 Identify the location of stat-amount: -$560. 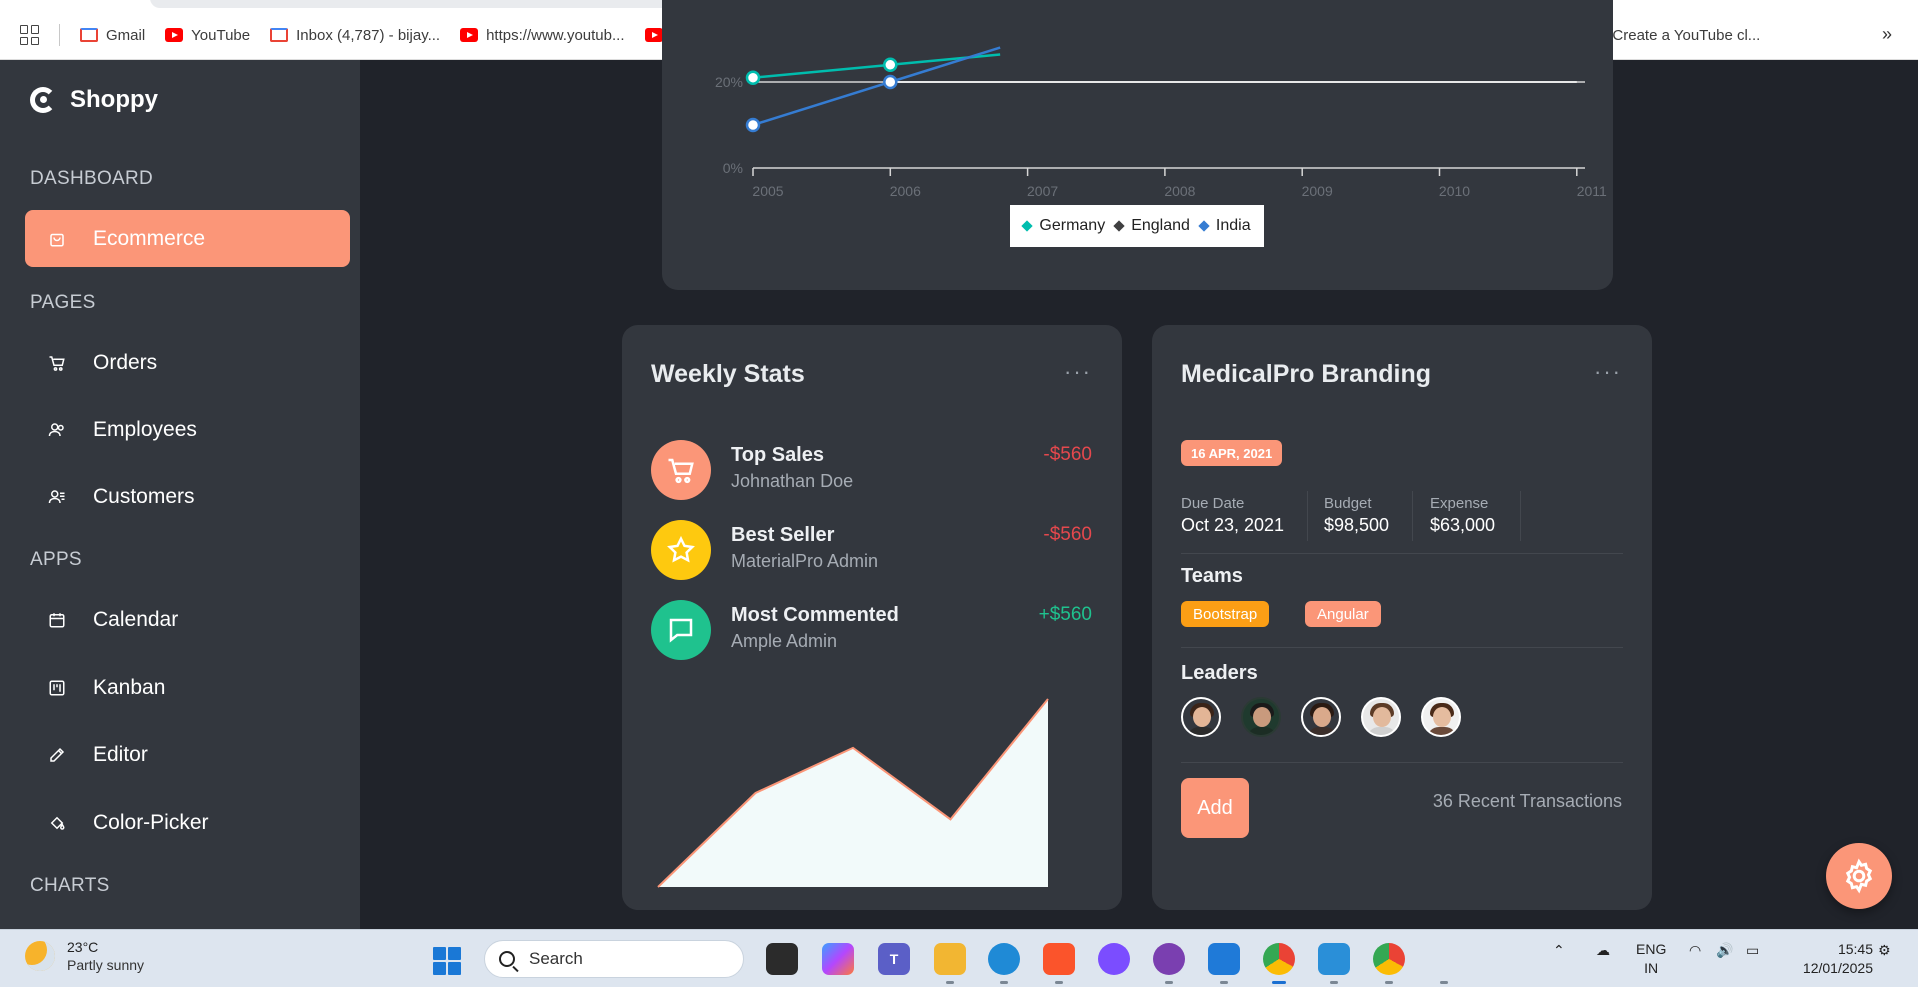
(1067, 454).